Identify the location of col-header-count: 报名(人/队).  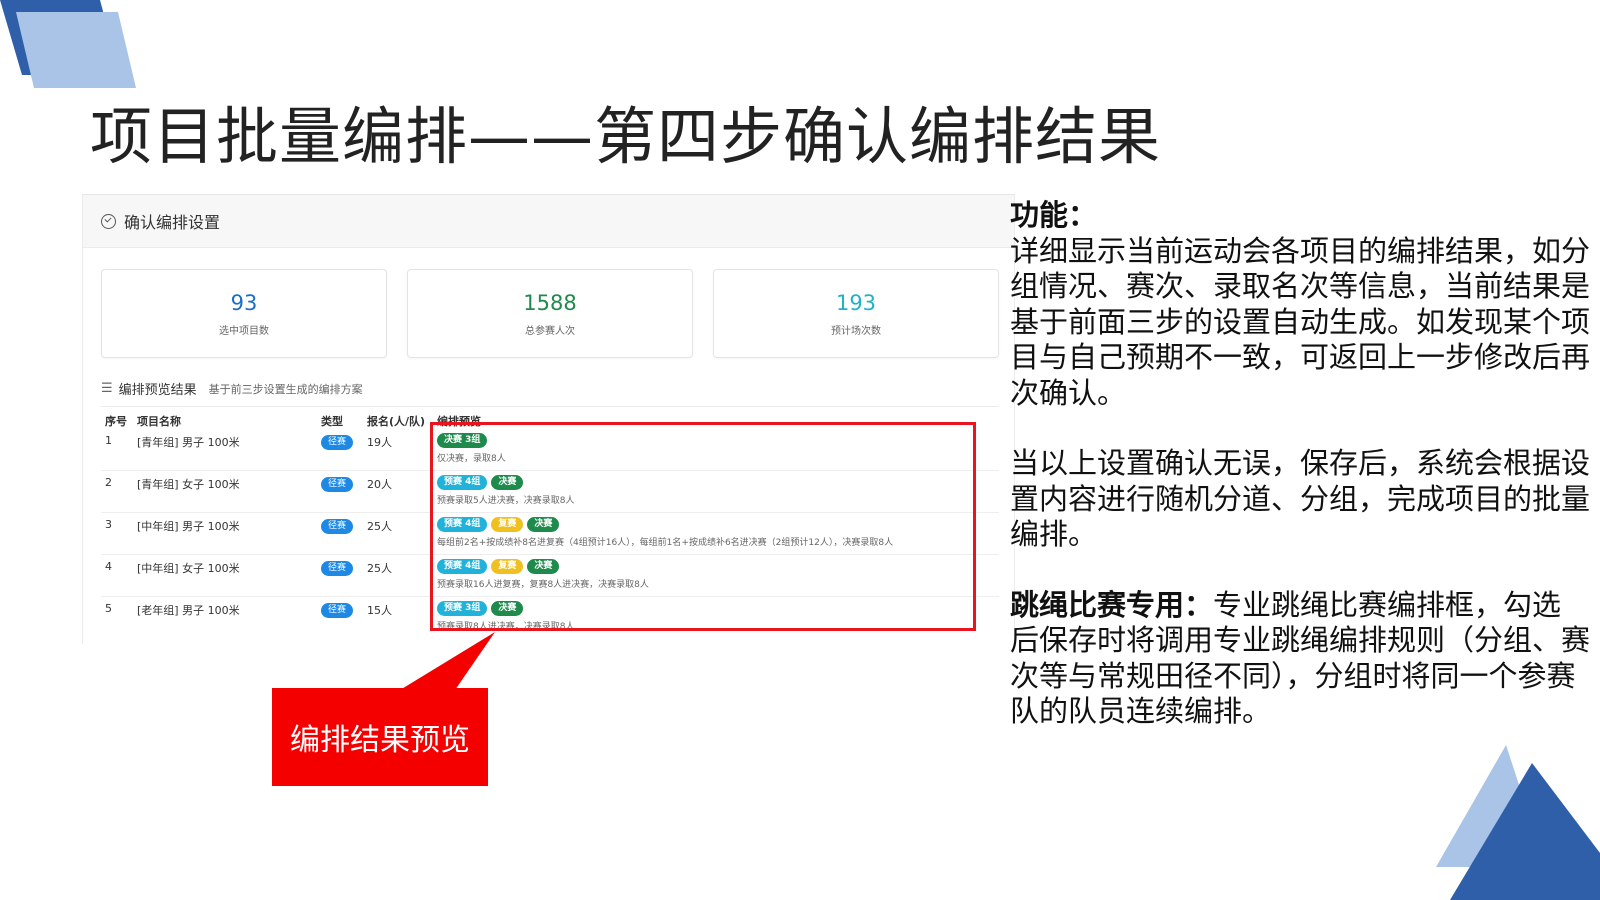
(396, 421).